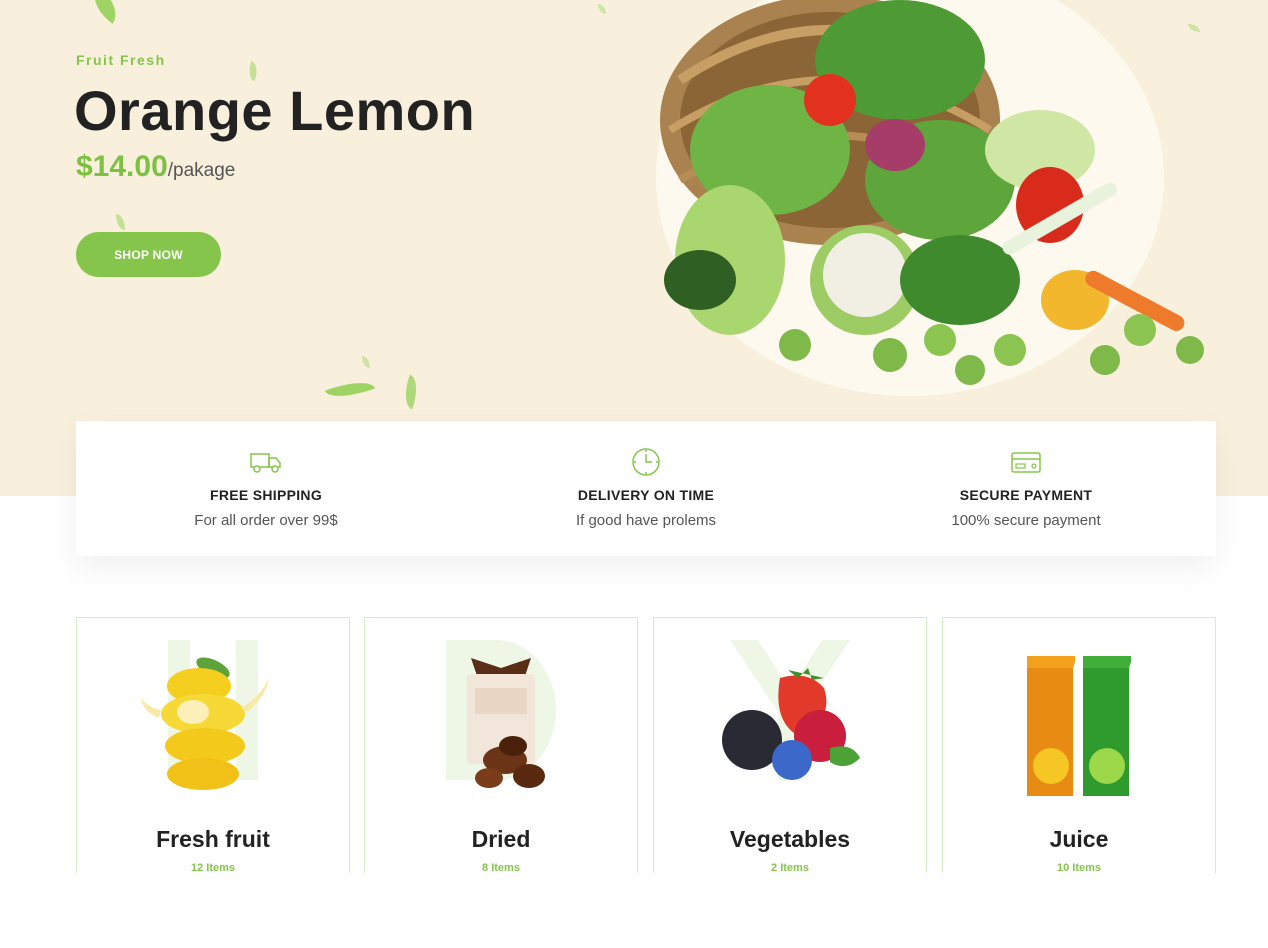 The image size is (1268, 948). I want to click on feature-subtitle: For all order over 99$, so click(266, 520).